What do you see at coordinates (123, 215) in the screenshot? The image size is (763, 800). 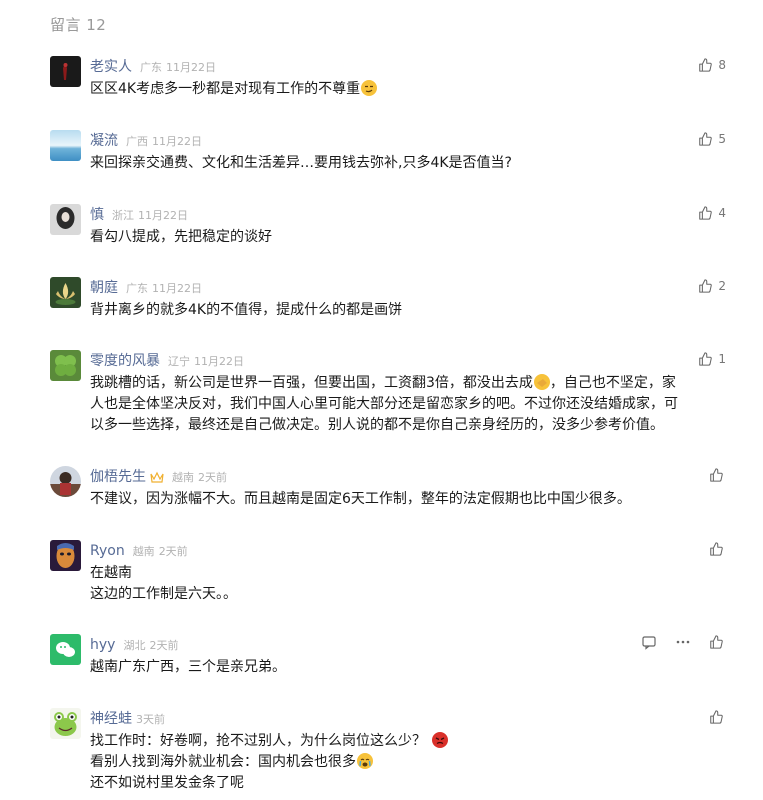 I see `commenter-location: 浙江` at bounding box center [123, 215].